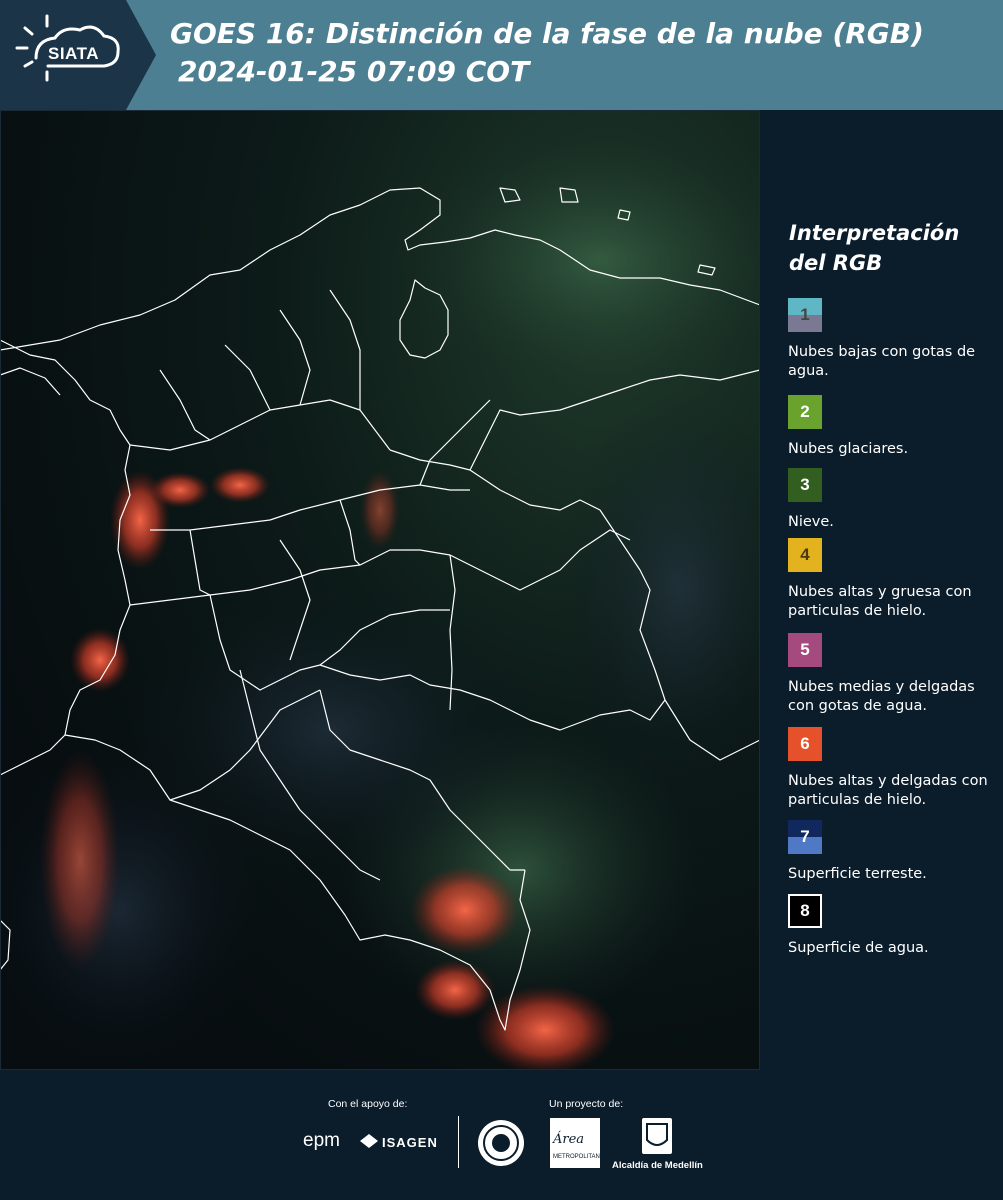 Image resolution: width=1003 pixels, height=1200 pixels. What do you see at coordinates (888, 852) in the screenshot?
I see `legend-item-7: 7 Superficie terreste.` at bounding box center [888, 852].